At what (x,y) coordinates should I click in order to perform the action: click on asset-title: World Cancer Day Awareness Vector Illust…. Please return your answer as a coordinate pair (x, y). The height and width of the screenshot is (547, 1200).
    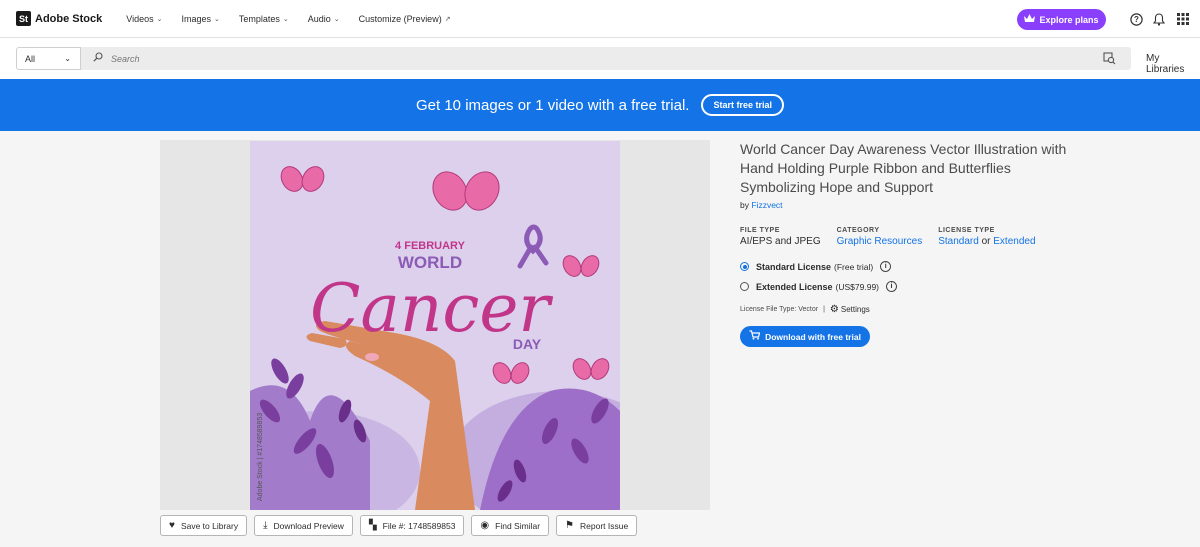
    Looking at the image, I should click on (903, 168).